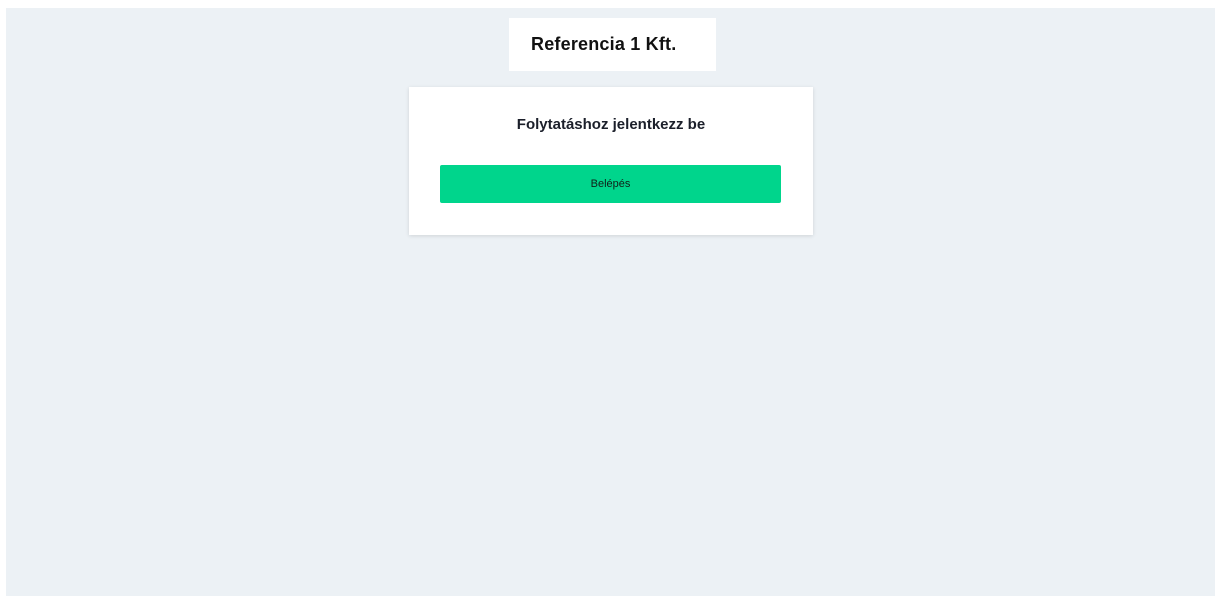 This screenshot has height=596, width=1215. What do you see at coordinates (611, 124) in the screenshot?
I see `login-prompt-heading: Folytatáshoz jelentkezz be` at bounding box center [611, 124].